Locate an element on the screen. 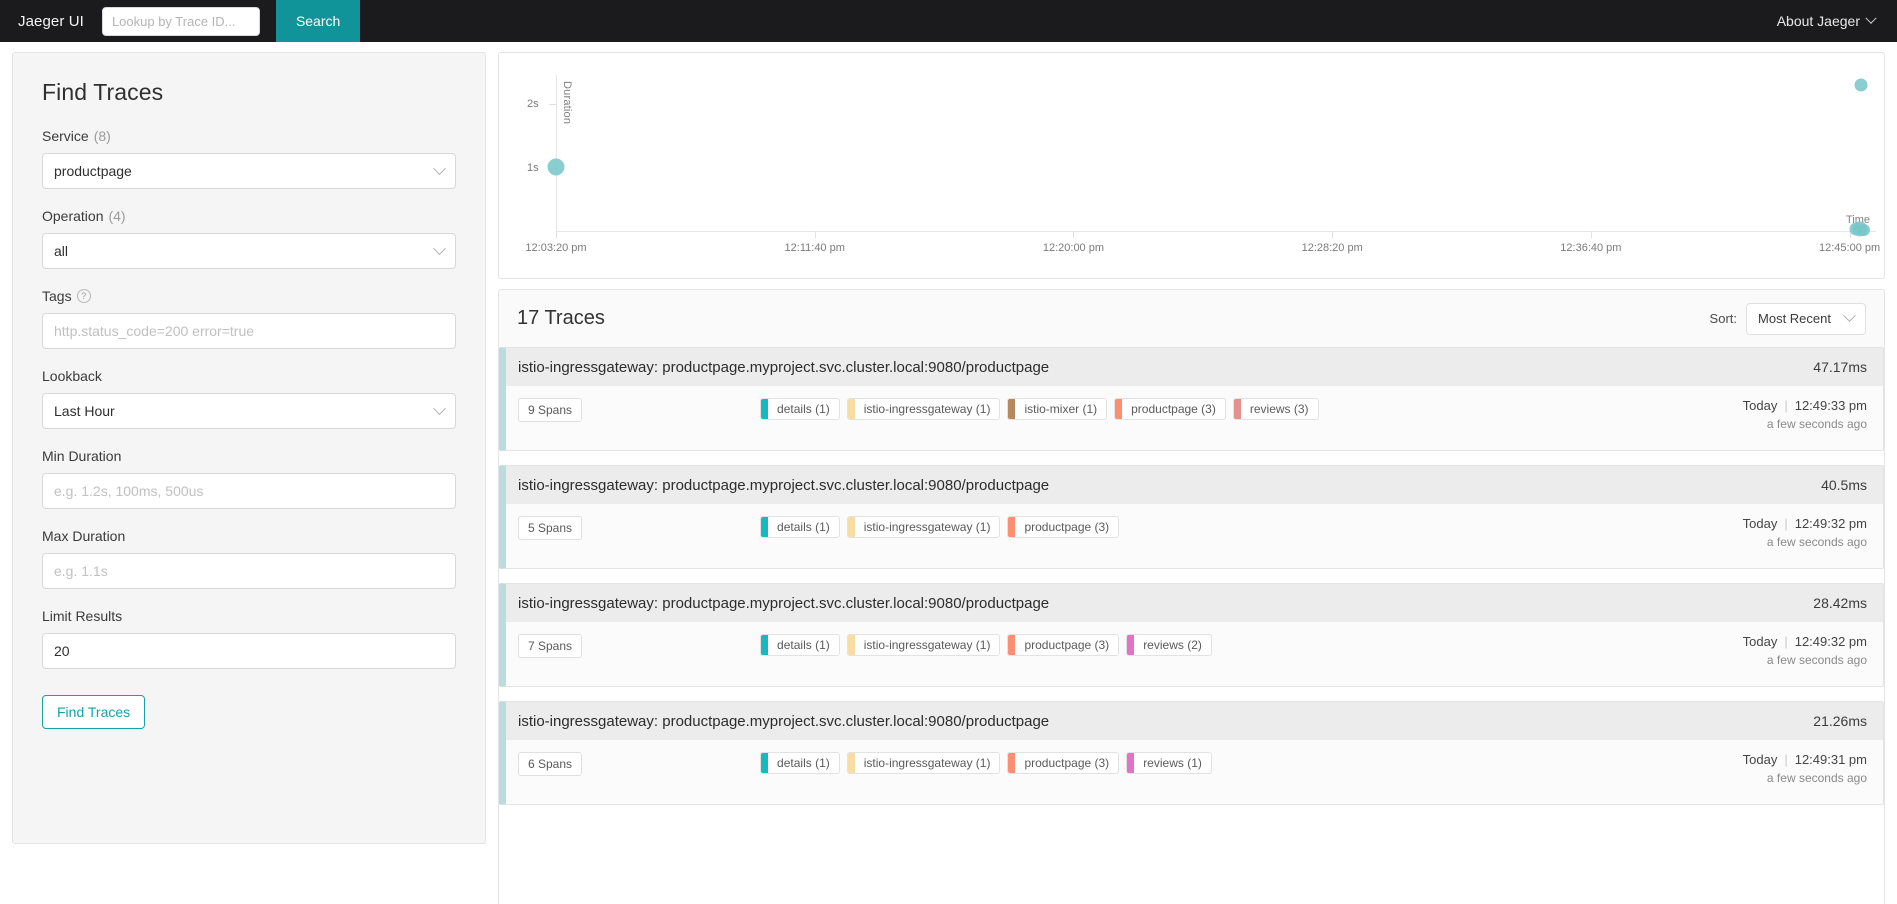 The image size is (1897, 904). service-tag-label: reviews (3) is located at coordinates (1279, 409).